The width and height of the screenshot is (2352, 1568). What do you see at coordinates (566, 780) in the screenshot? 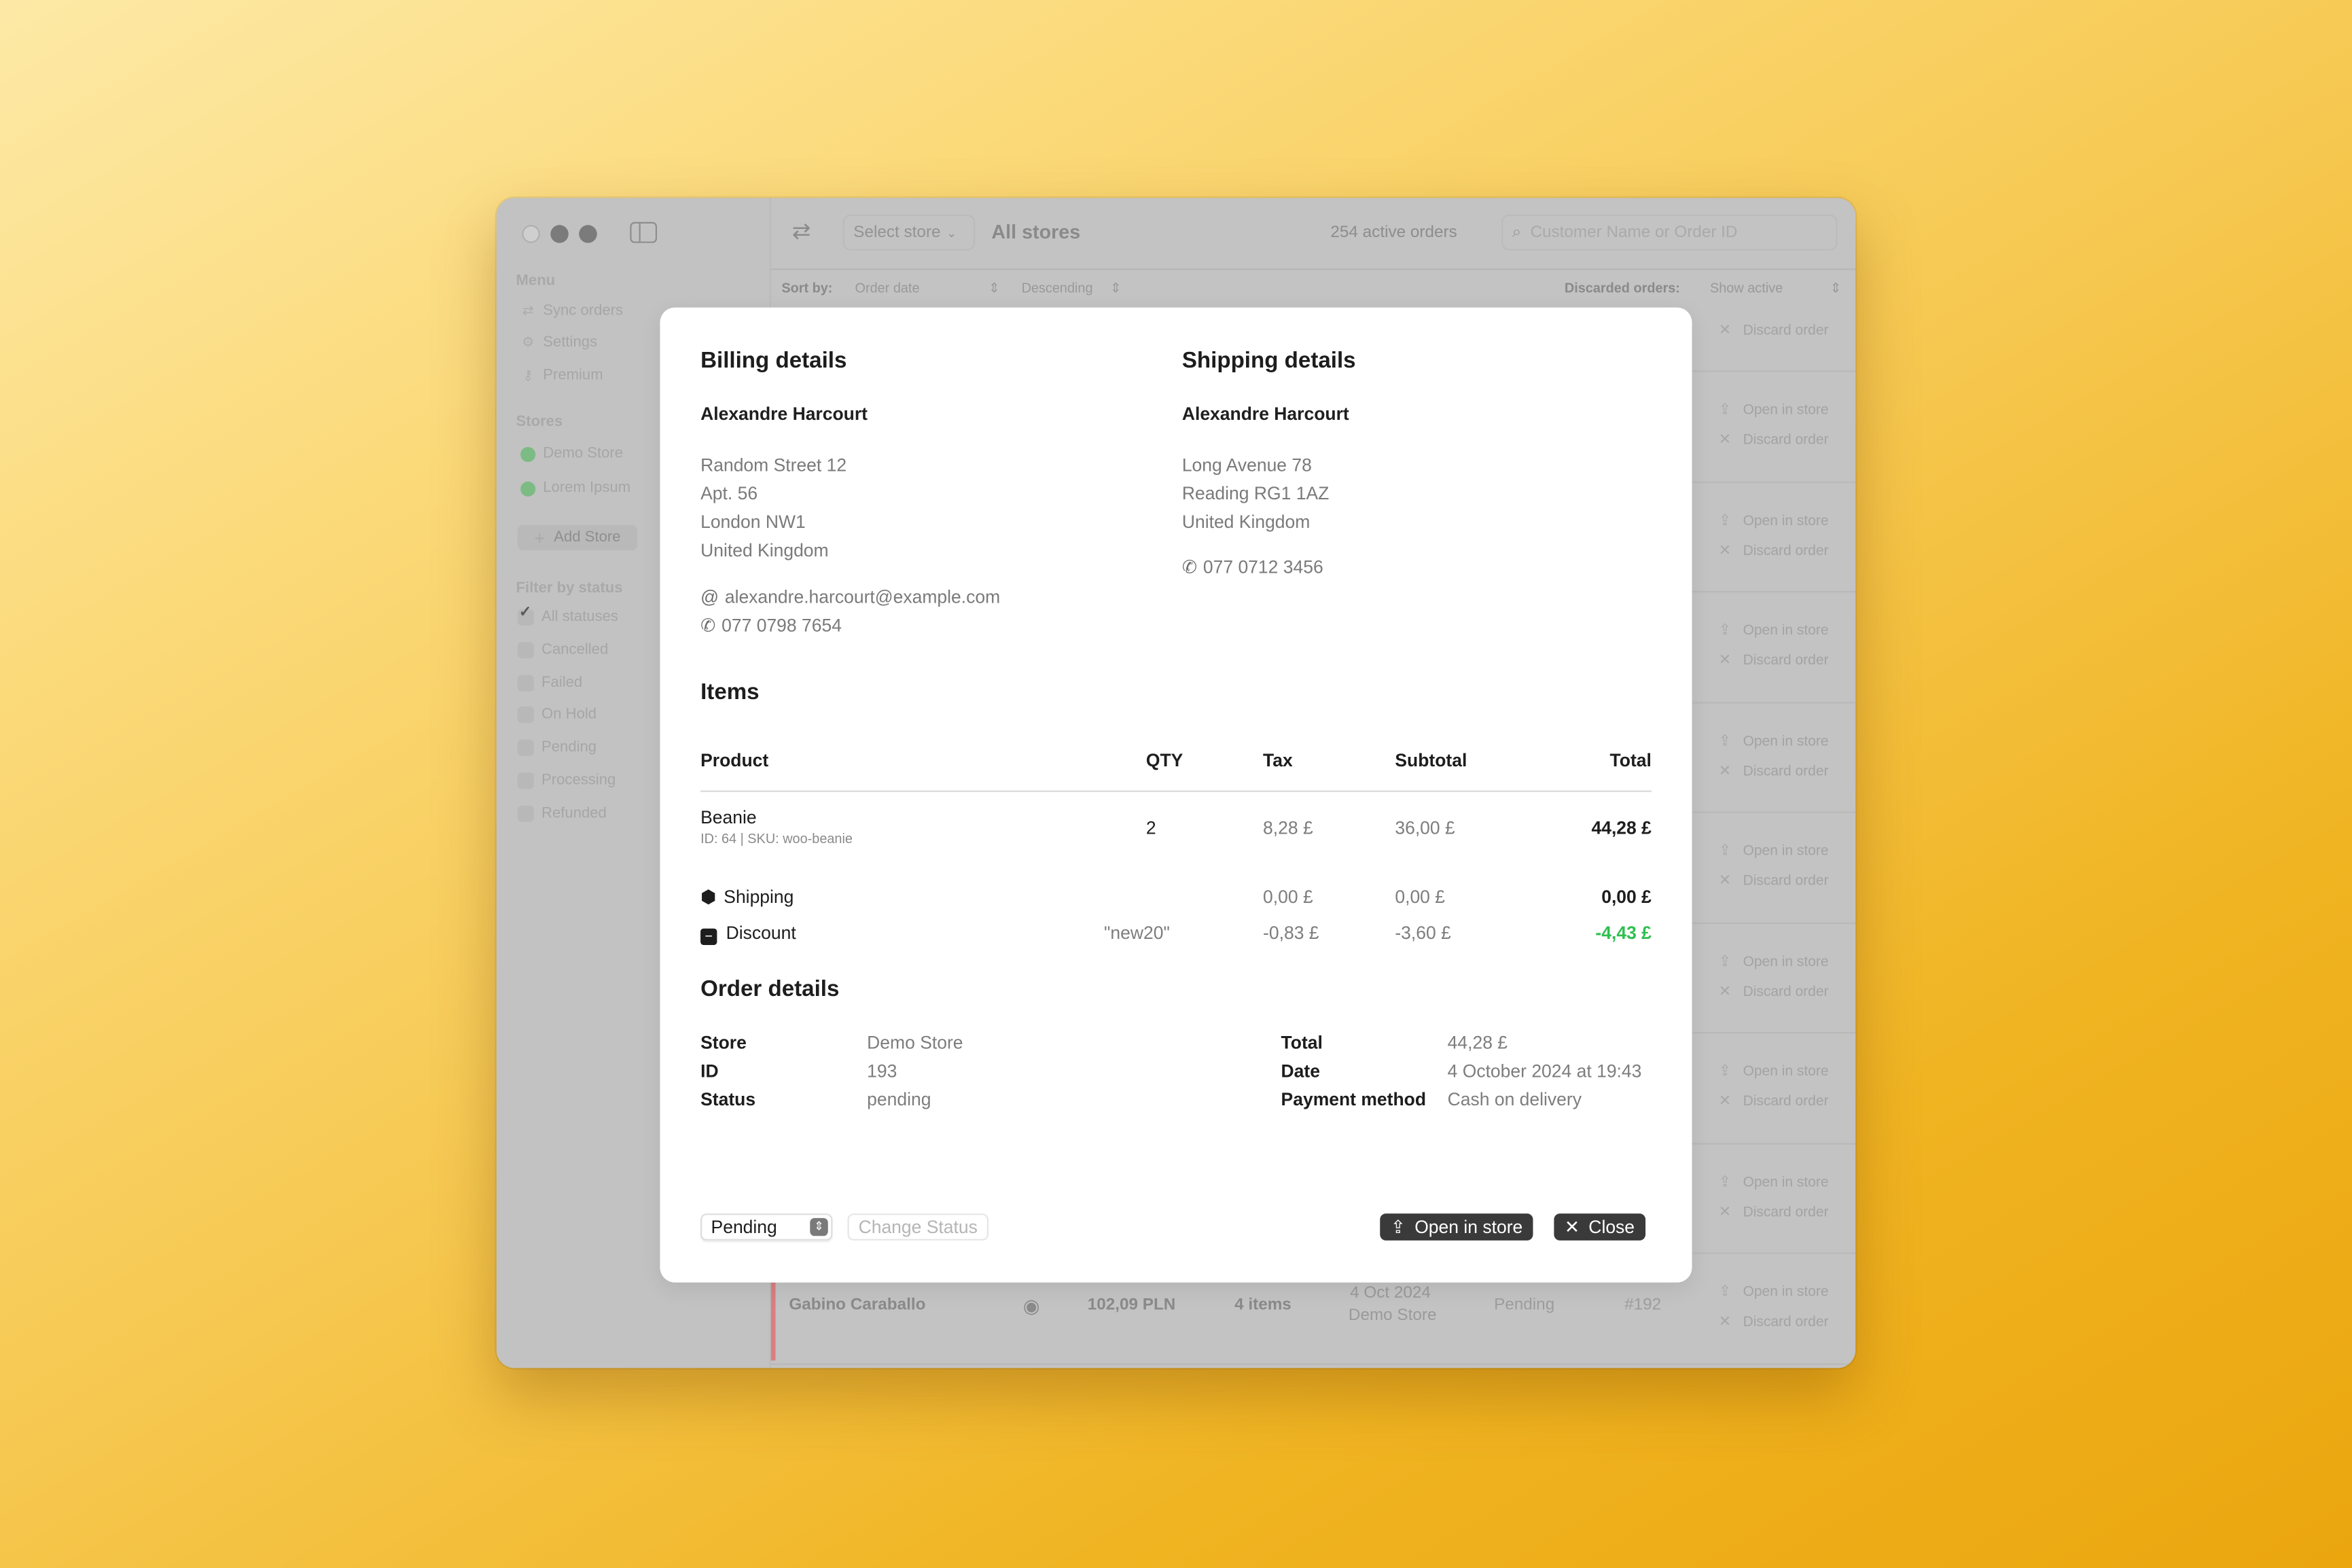
I see `filter-processing: Processing` at bounding box center [566, 780].